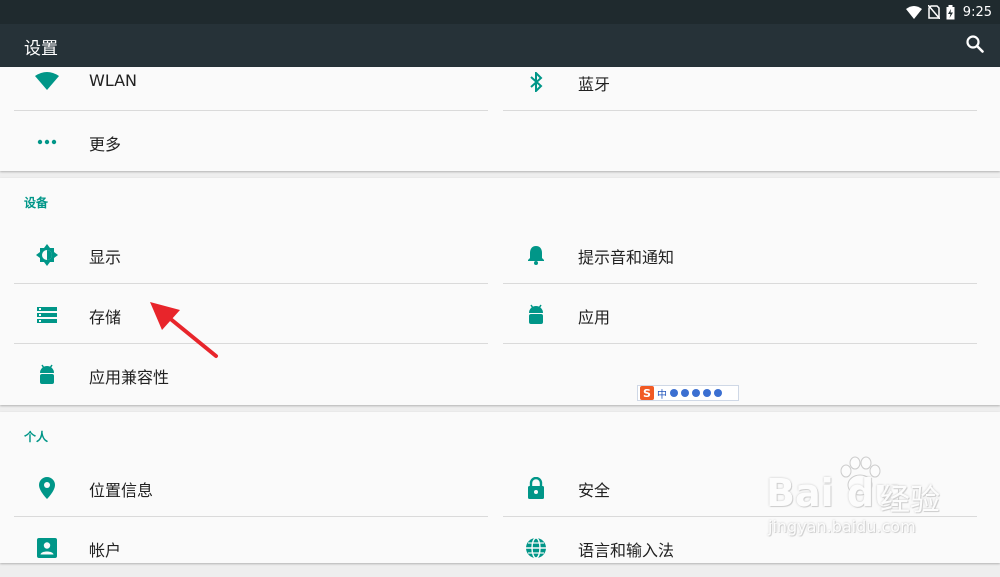  What do you see at coordinates (865, 500) in the screenshot?
I see `watermark: Bai du 经验 jingyan.baidu.com` at bounding box center [865, 500].